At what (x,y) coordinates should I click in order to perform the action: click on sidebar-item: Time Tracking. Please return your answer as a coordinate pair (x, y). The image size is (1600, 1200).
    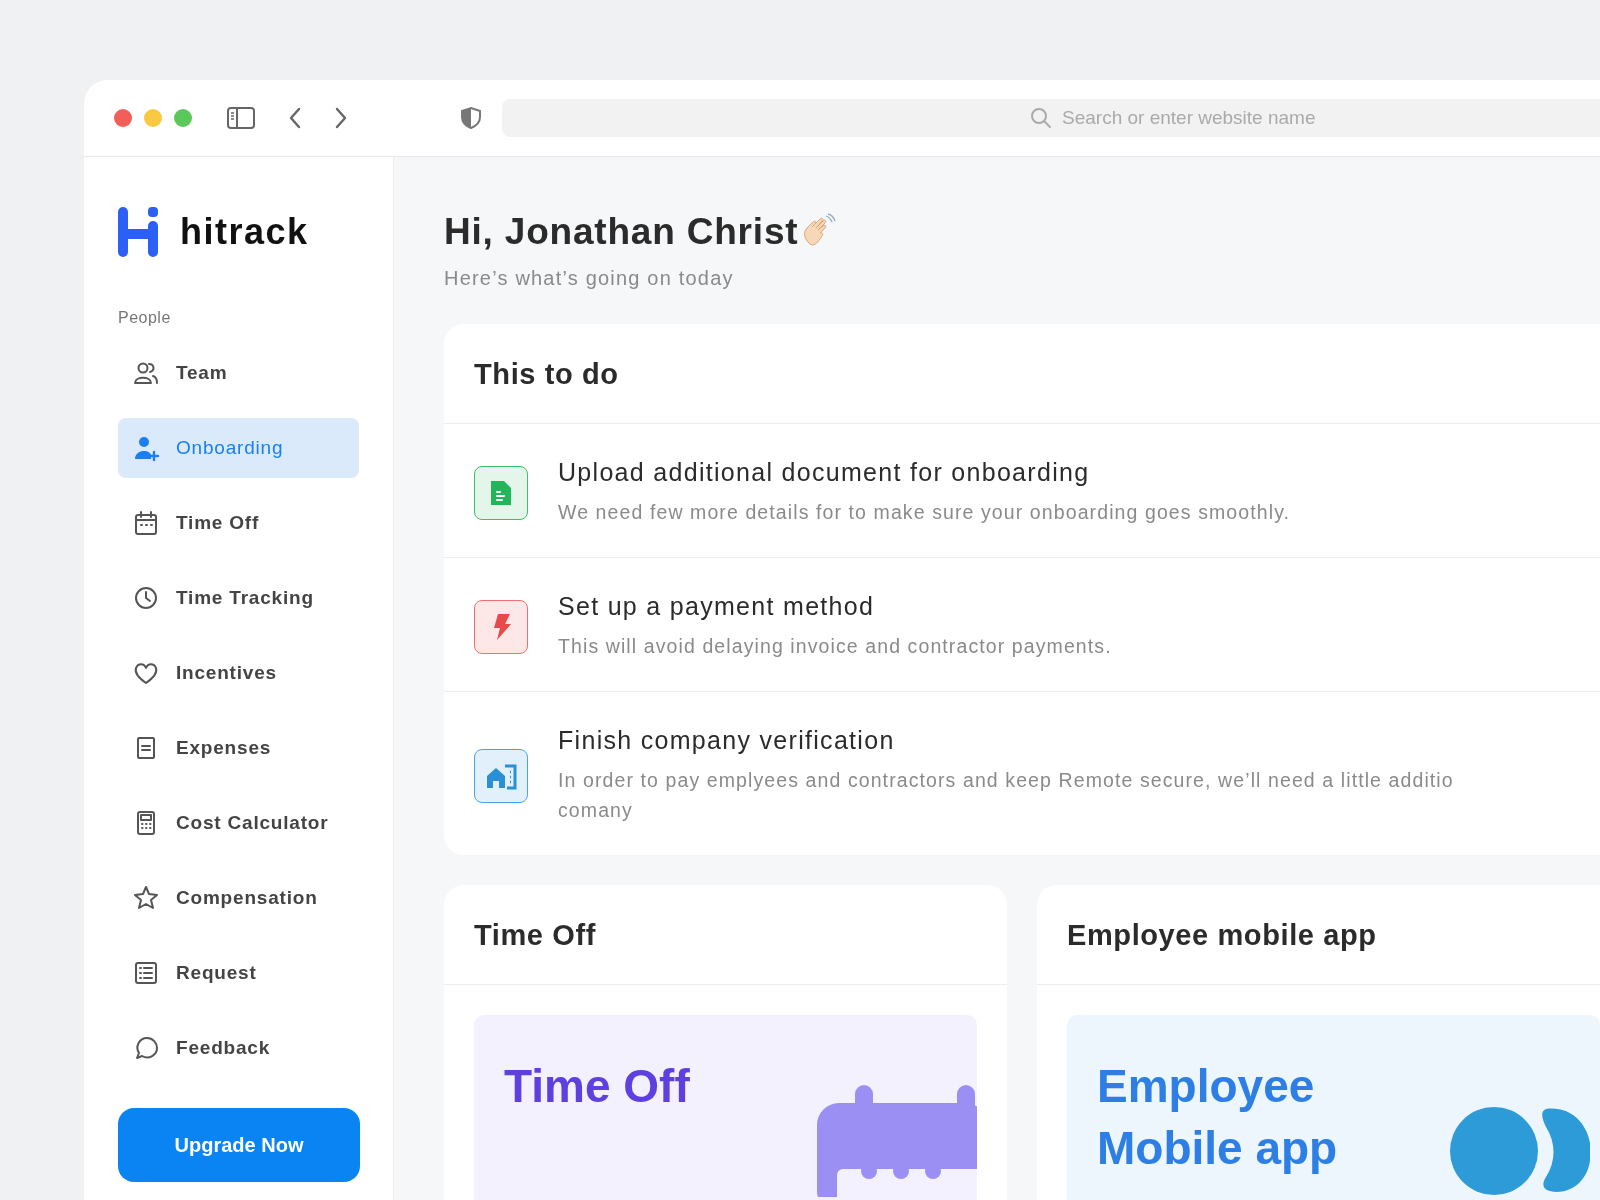
    Looking at the image, I should click on (238, 598).